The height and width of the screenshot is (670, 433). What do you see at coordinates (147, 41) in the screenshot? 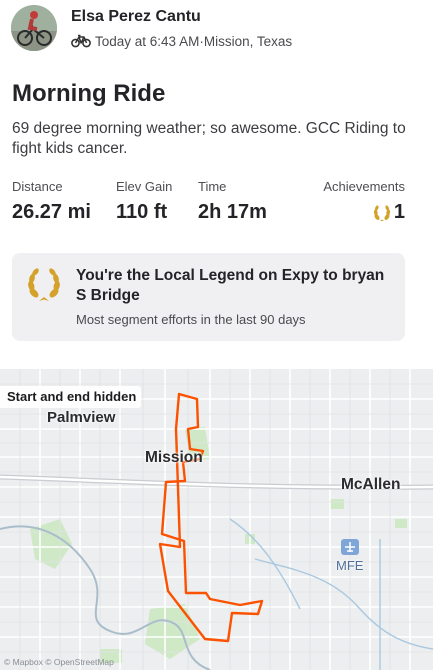
I see `activity-timestamp: Today at 6:43 AM` at bounding box center [147, 41].